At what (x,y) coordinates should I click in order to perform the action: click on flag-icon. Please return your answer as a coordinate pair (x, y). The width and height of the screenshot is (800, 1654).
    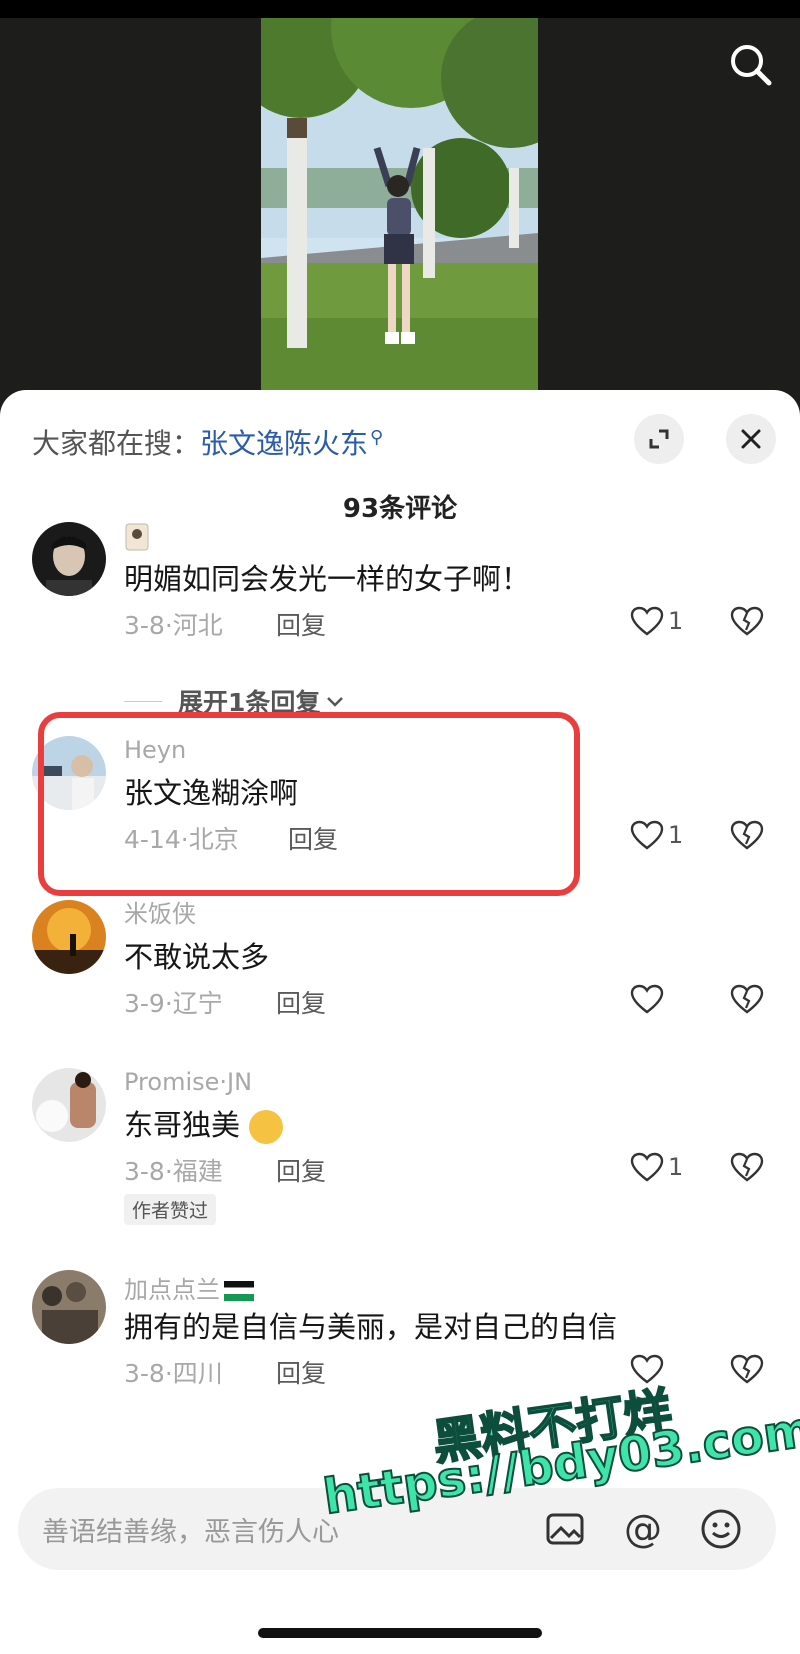
    Looking at the image, I should click on (239, 1291).